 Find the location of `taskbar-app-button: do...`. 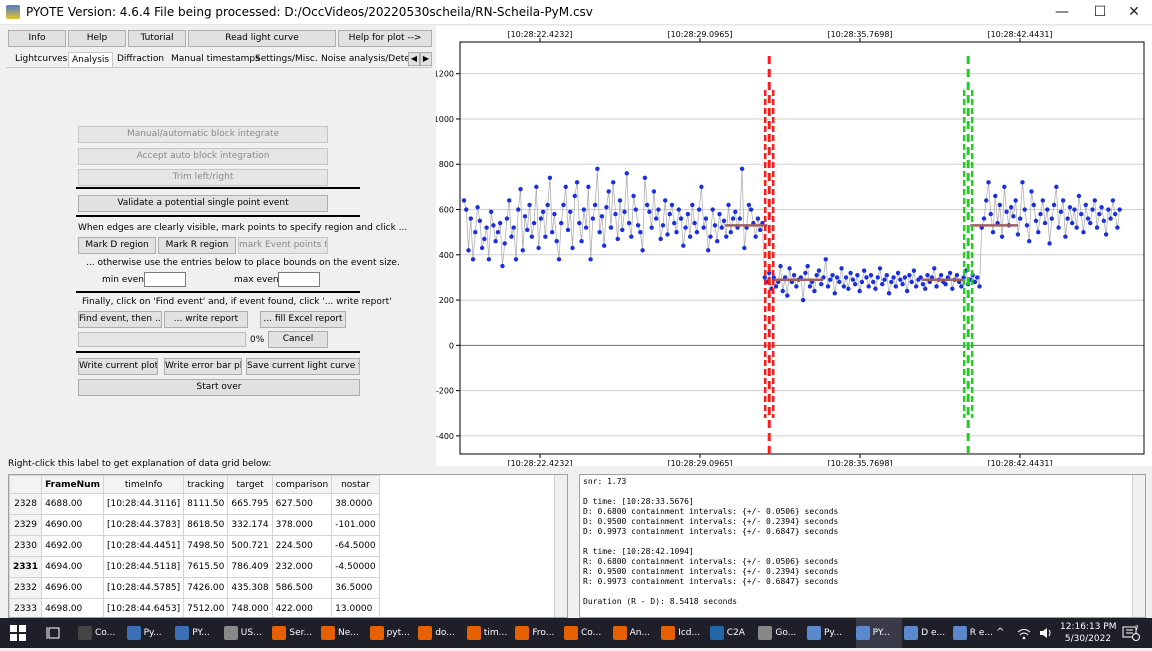

taskbar-app-button: do... is located at coordinates (441, 633).